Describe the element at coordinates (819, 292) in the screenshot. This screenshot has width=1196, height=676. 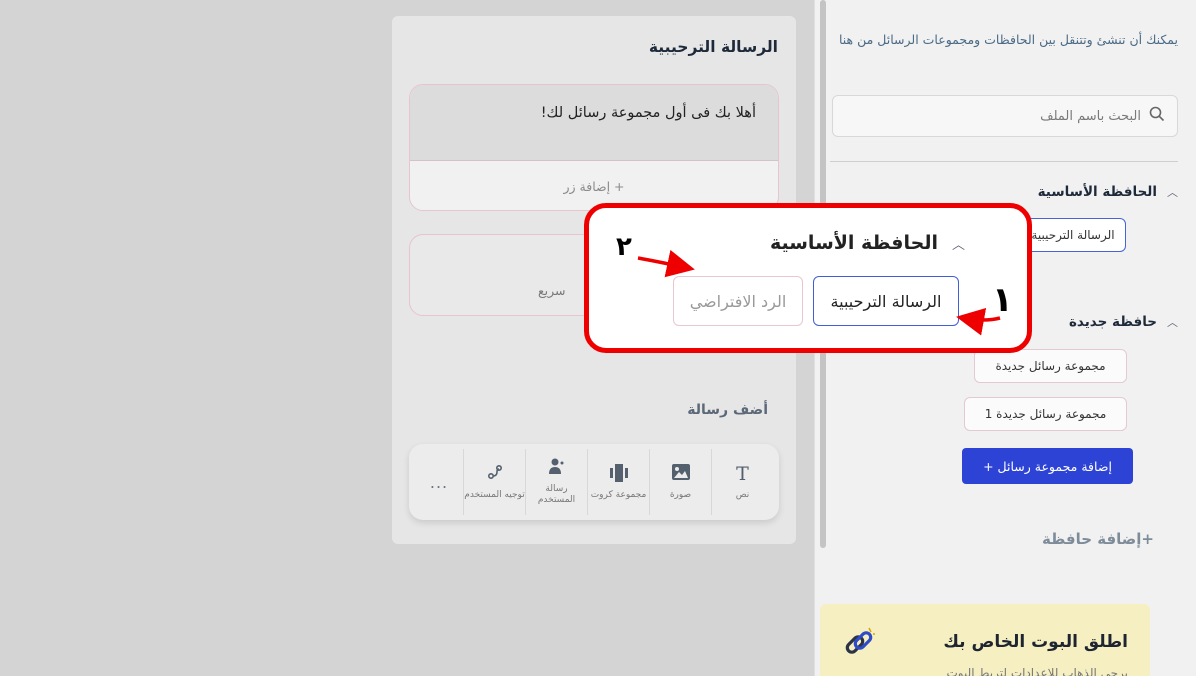
I see `annotation-arrows` at that location.